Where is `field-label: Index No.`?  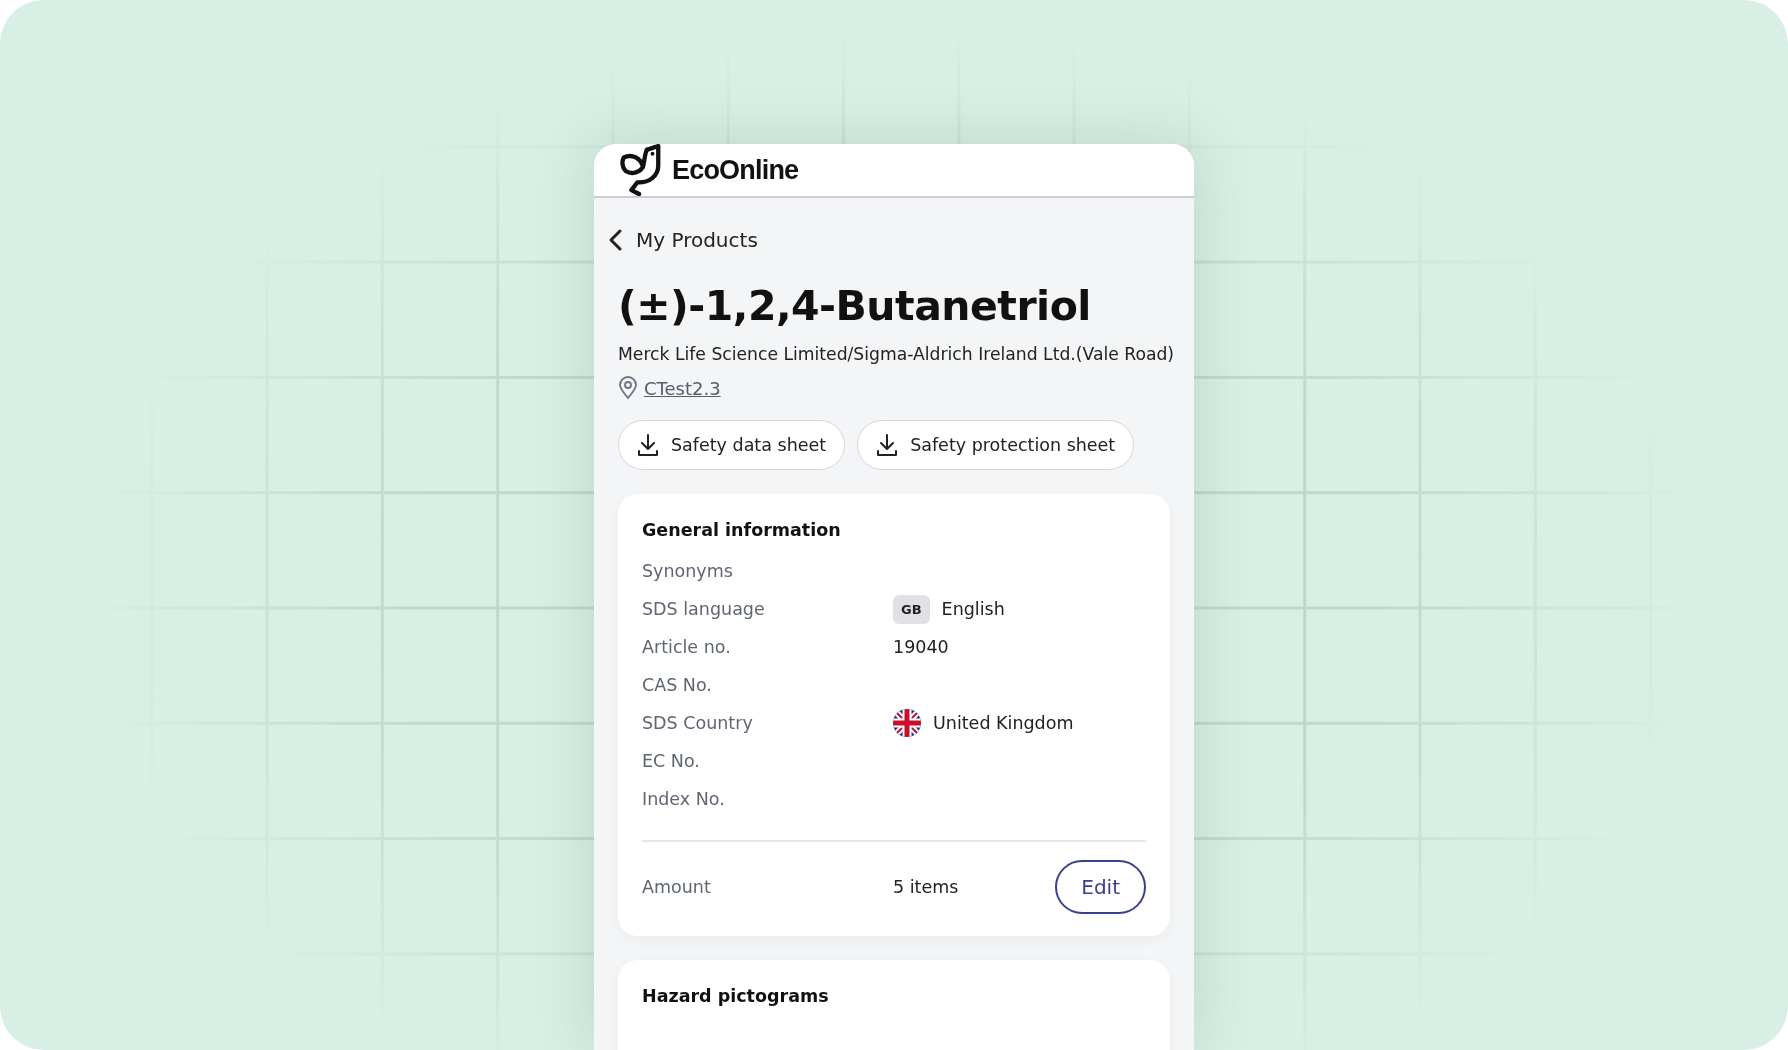 field-label: Index No. is located at coordinates (684, 799).